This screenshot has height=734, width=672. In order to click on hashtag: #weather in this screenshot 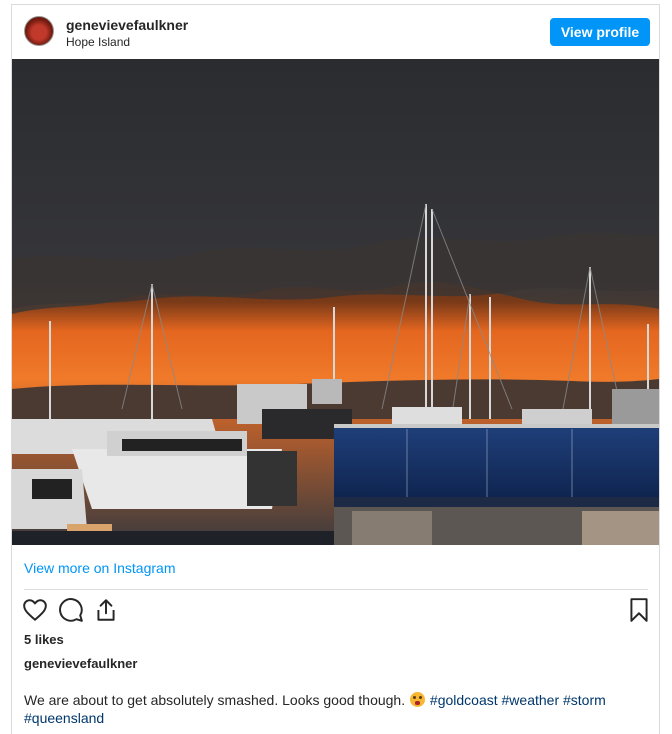, I will do `click(531, 700)`.